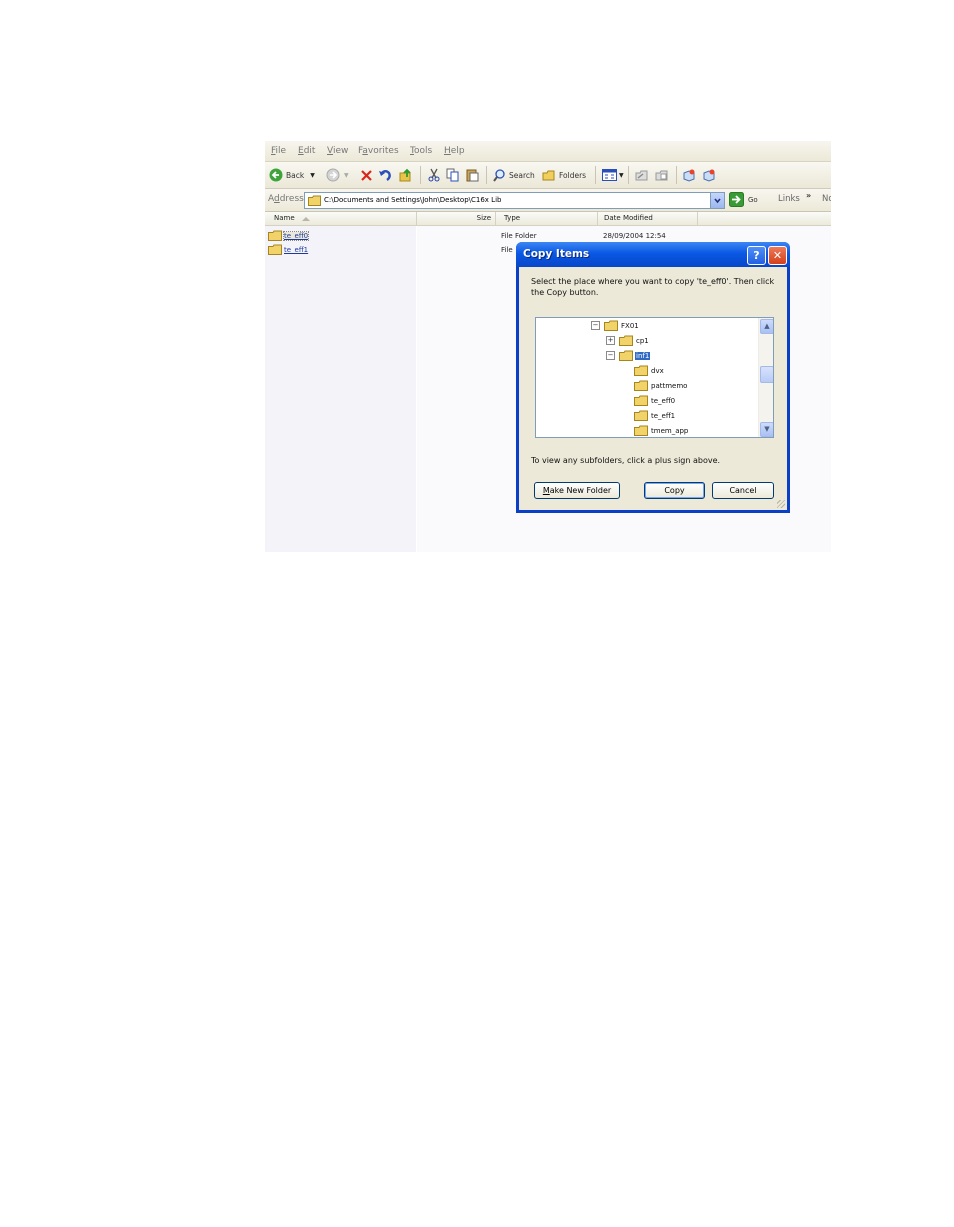  I want to click on menu-edit: Edit, so click(306, 151).